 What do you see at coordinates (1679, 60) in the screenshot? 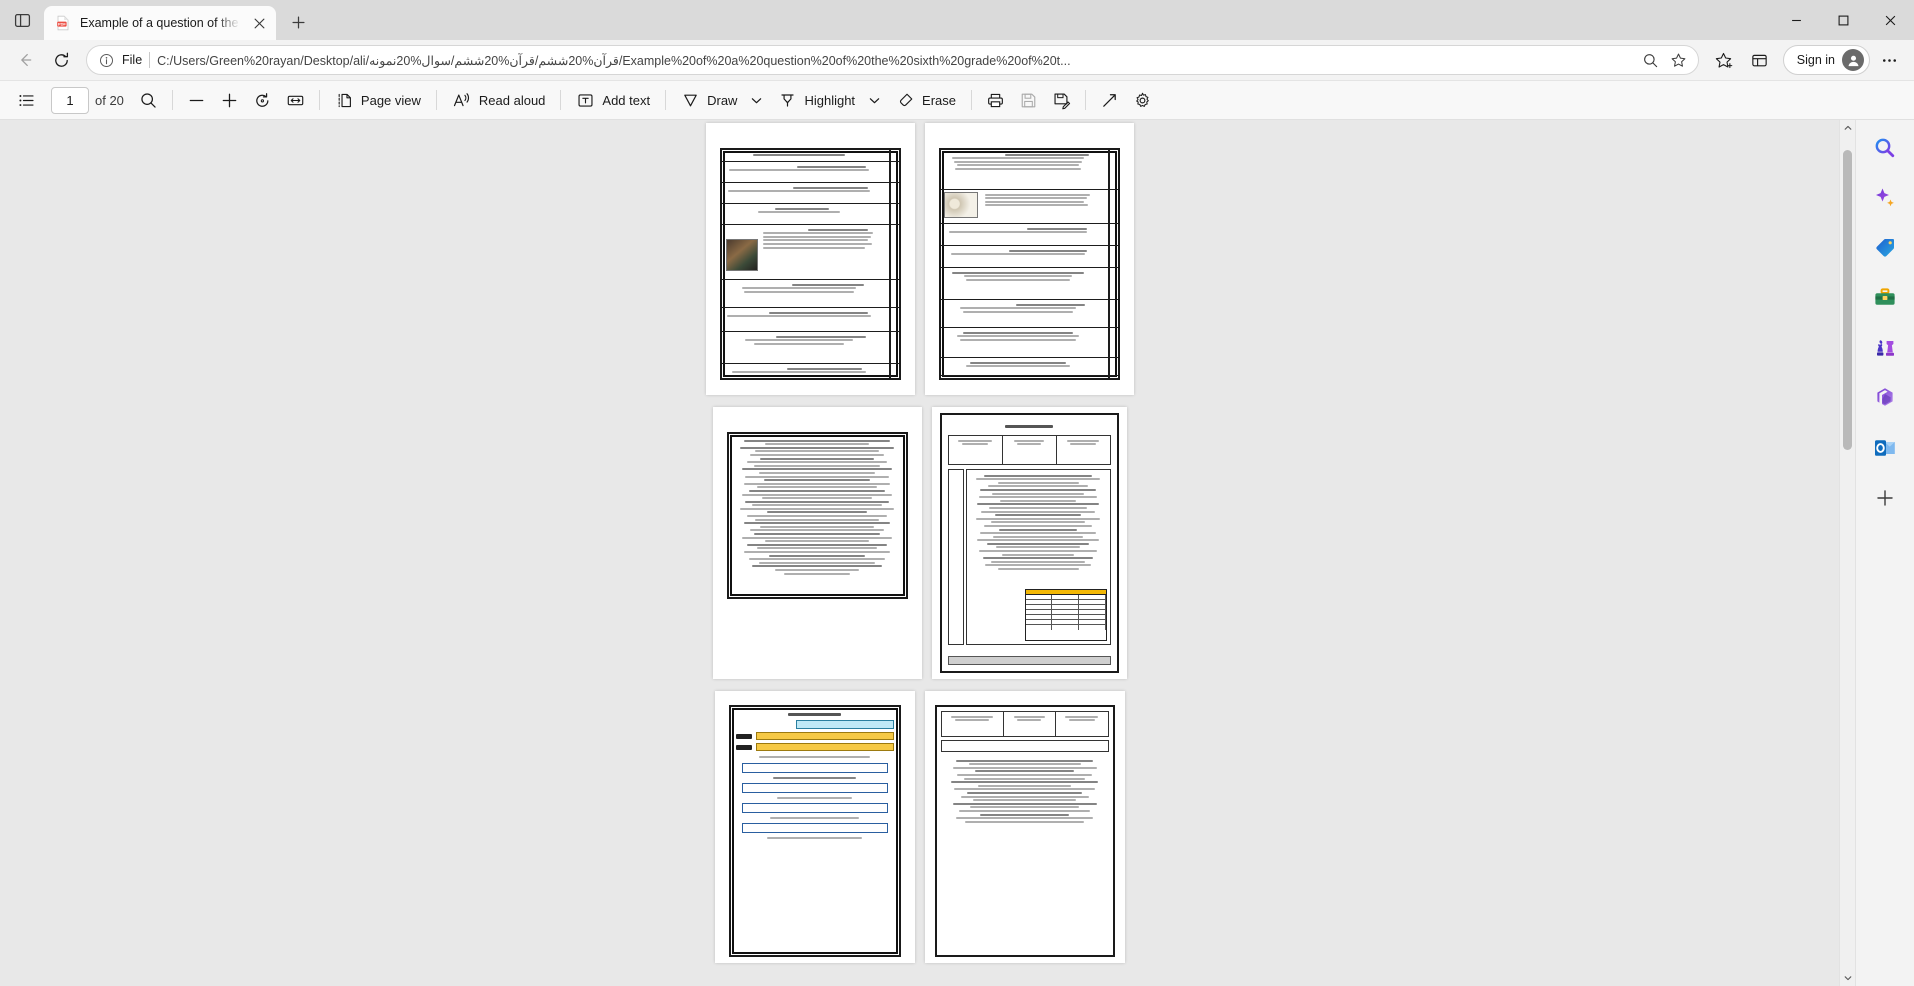
I see `star-icon` at bounding box center [1679, 60].